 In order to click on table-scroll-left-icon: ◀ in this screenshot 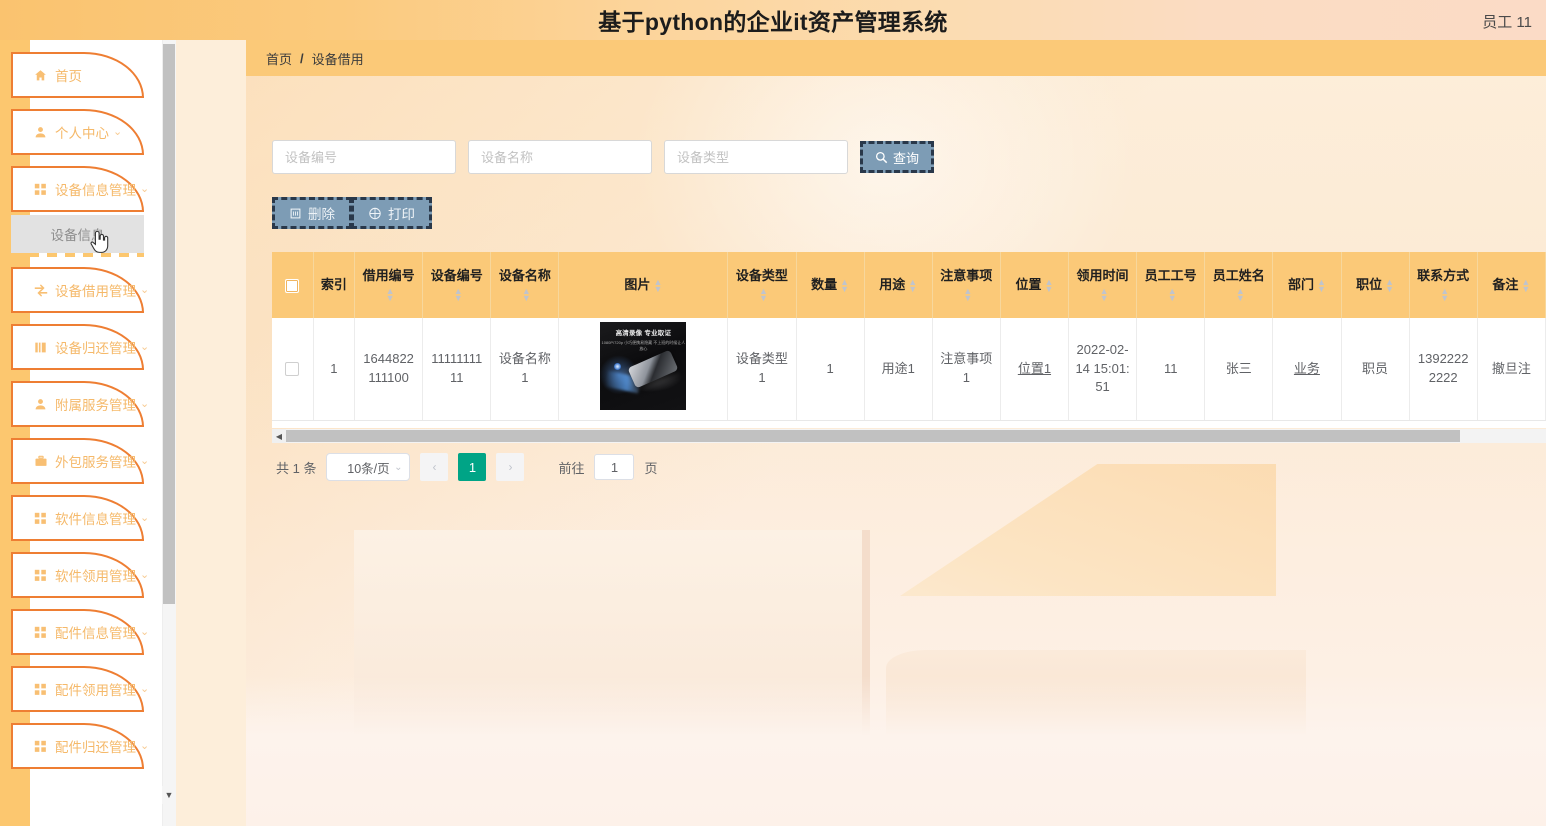, I will do `click(279, 436)`.